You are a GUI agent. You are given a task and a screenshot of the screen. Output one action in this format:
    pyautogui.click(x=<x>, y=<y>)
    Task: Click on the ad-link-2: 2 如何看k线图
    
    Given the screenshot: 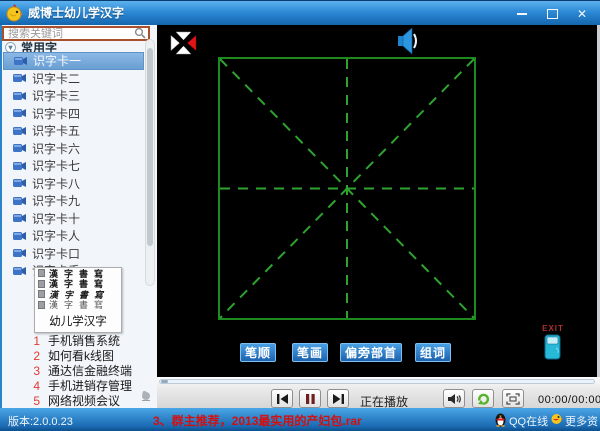 What is the action you would take?
    pyautogui.click(x=80, y=356)
    